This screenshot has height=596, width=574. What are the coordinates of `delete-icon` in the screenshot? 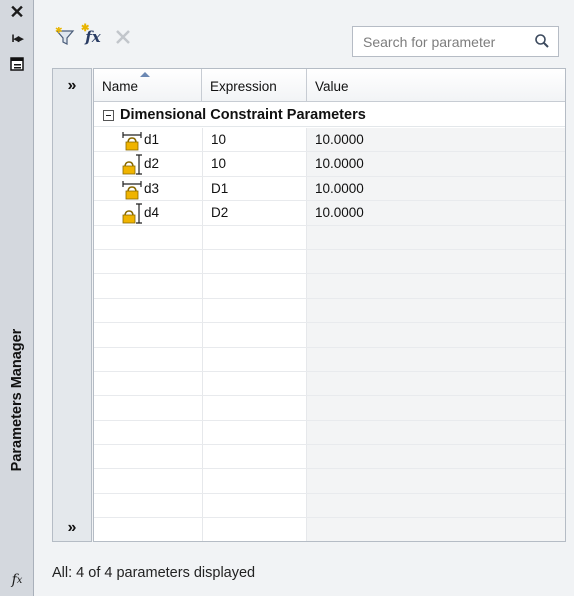 It's located at (123, 37).